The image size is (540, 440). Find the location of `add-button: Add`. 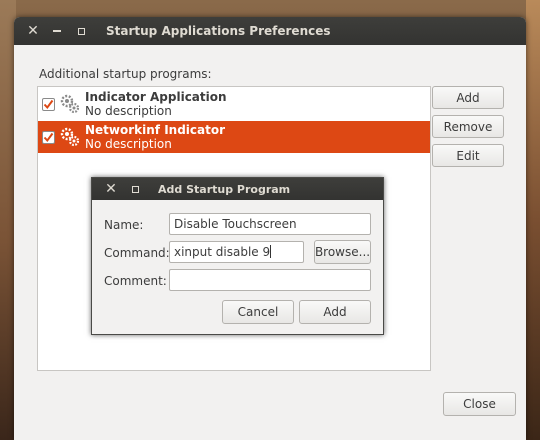

add-button: Add is located at coordinates (468, 97).